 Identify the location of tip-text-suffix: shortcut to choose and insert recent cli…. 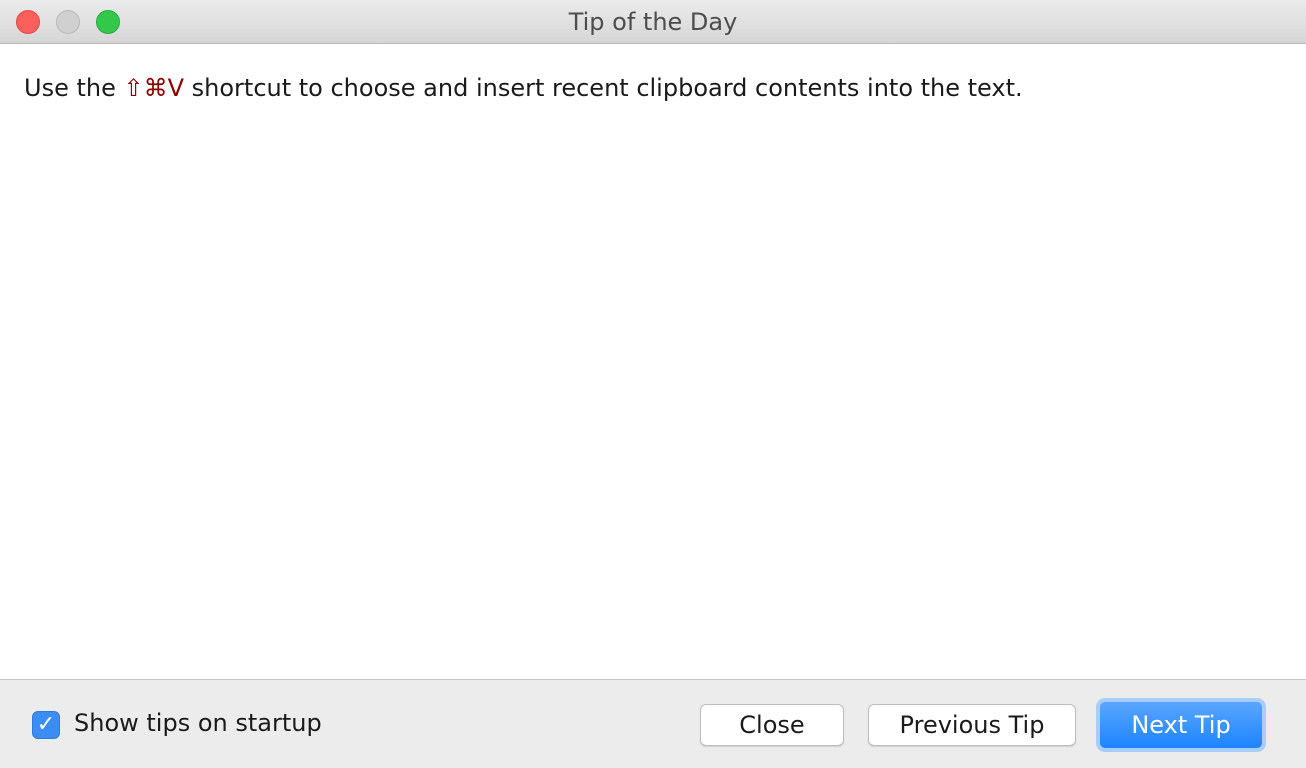
(603, 88).